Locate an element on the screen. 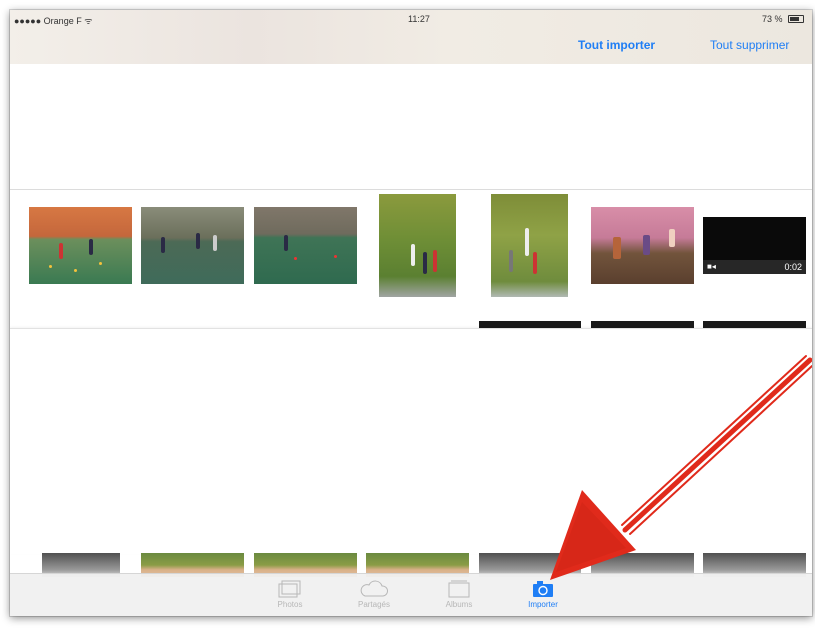 The height and width of the screenshot is (628, 815). import-all-button: Tout importer is located at coordinates (616, 45).